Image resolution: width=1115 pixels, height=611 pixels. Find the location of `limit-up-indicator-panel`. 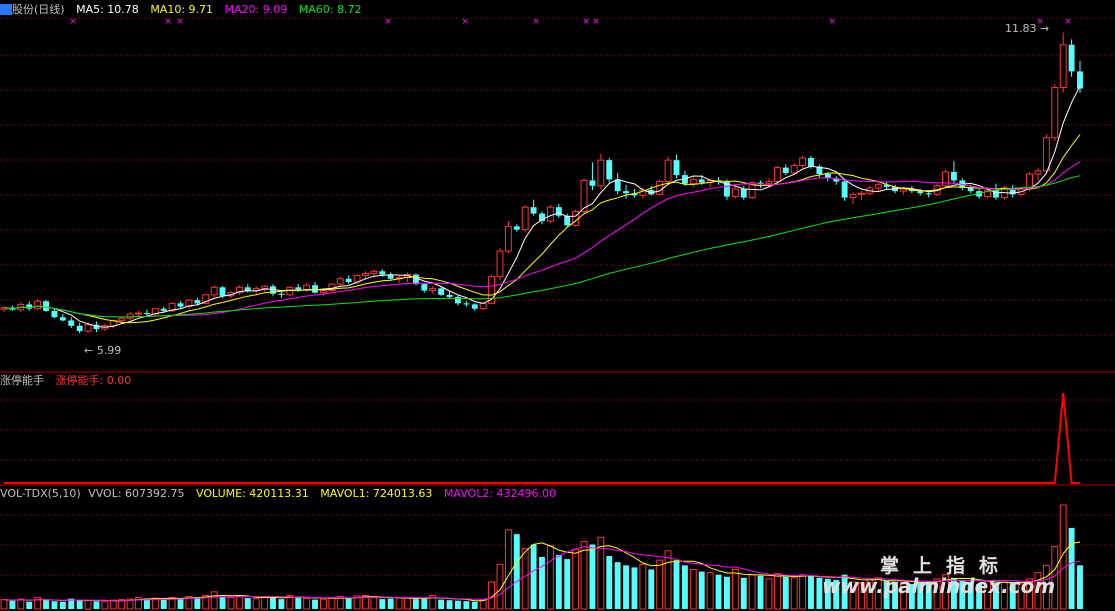

limit-up-indicator-panel is located at coordinates (542, 438).